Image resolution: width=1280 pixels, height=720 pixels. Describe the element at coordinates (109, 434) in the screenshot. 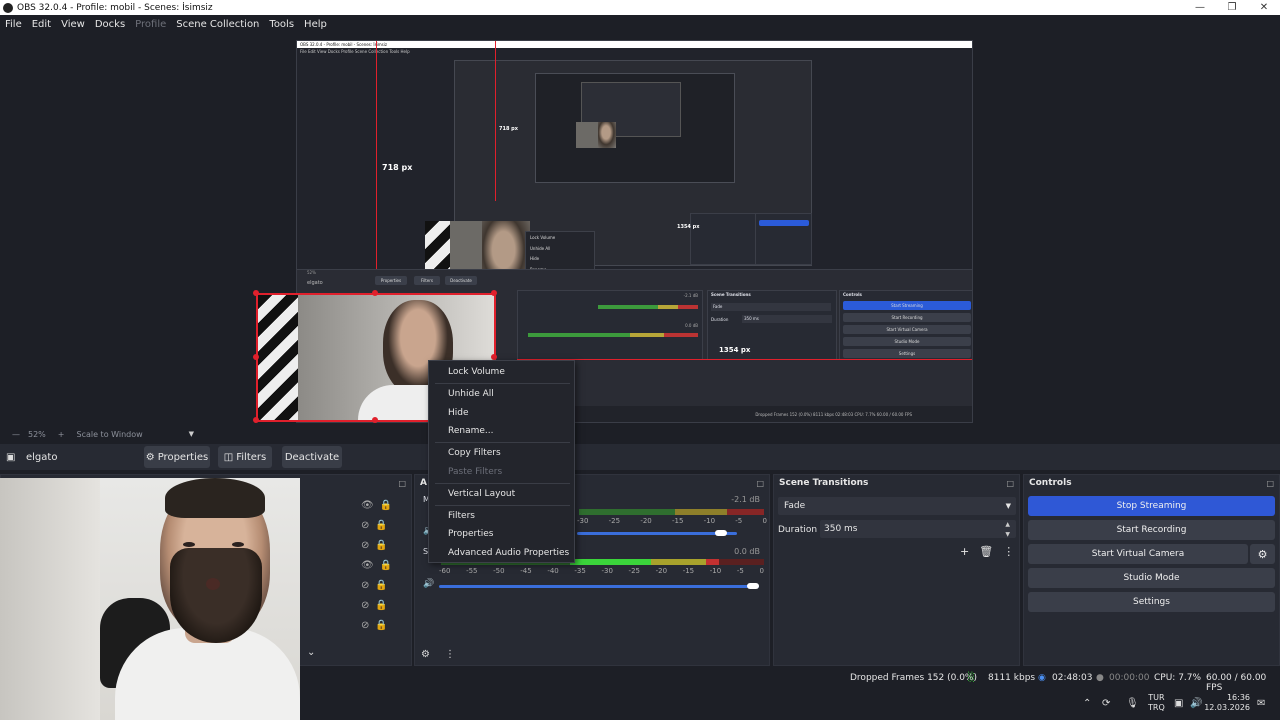

I see `scale-mode: Scale to Window` at that location.